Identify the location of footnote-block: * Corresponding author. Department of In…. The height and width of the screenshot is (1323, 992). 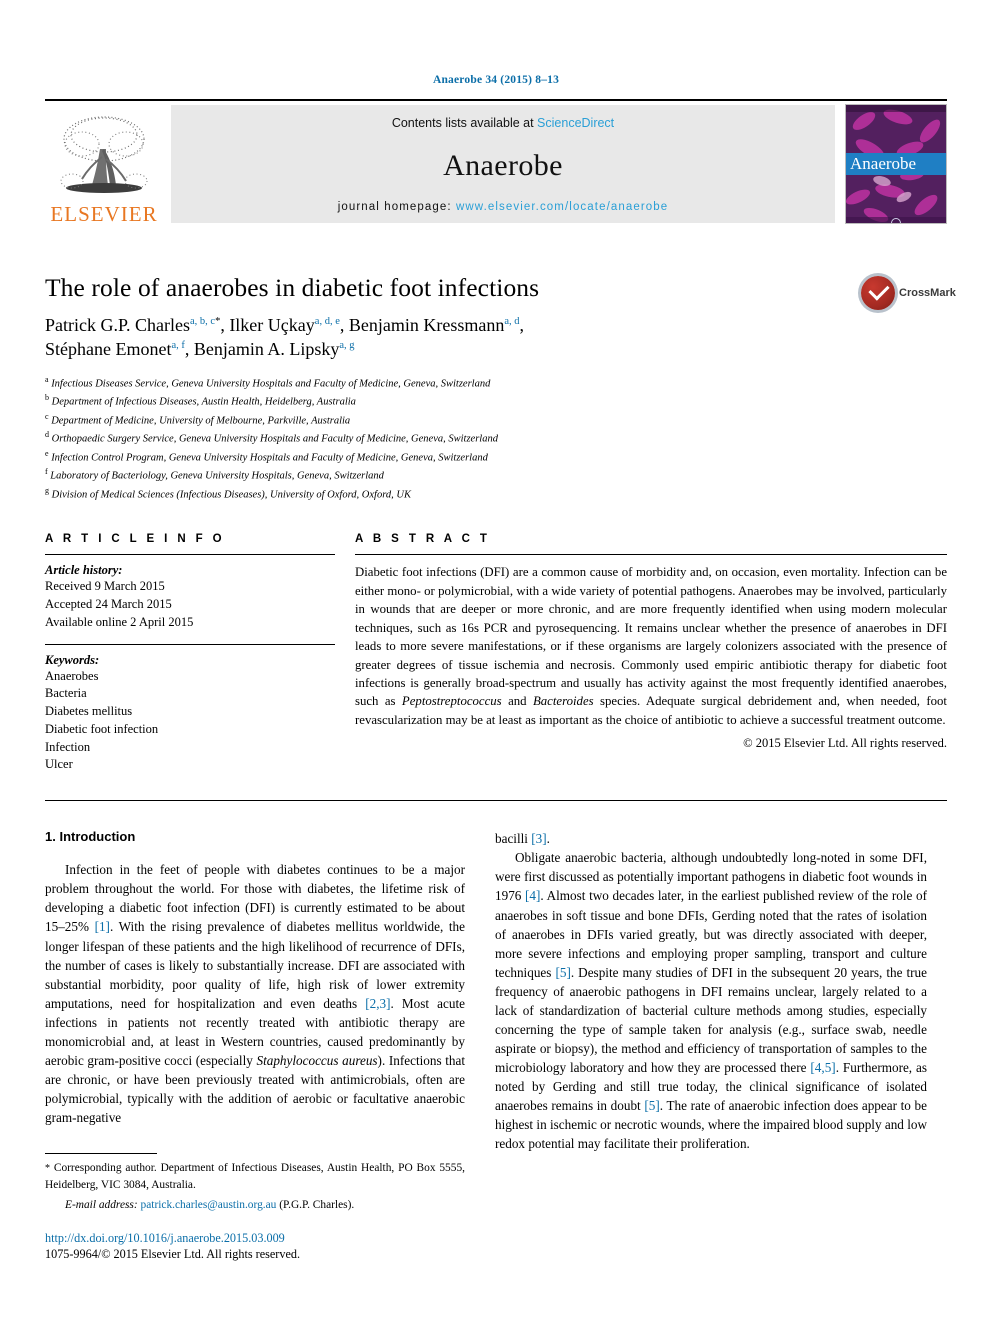
(255, 1207).